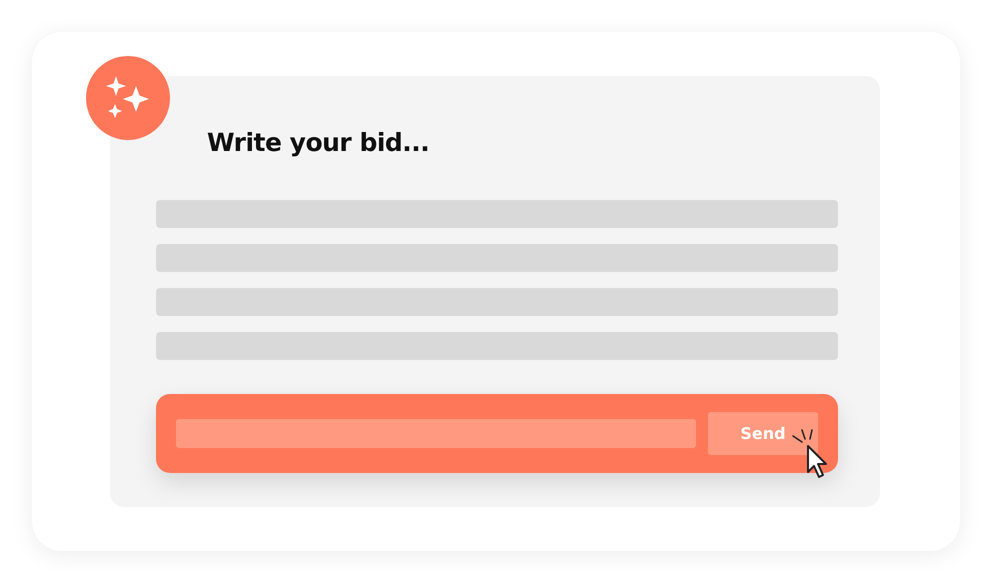 The width and height of the screenshot is (992, 584). I want to click on send-button: Send, so click(763, 433).